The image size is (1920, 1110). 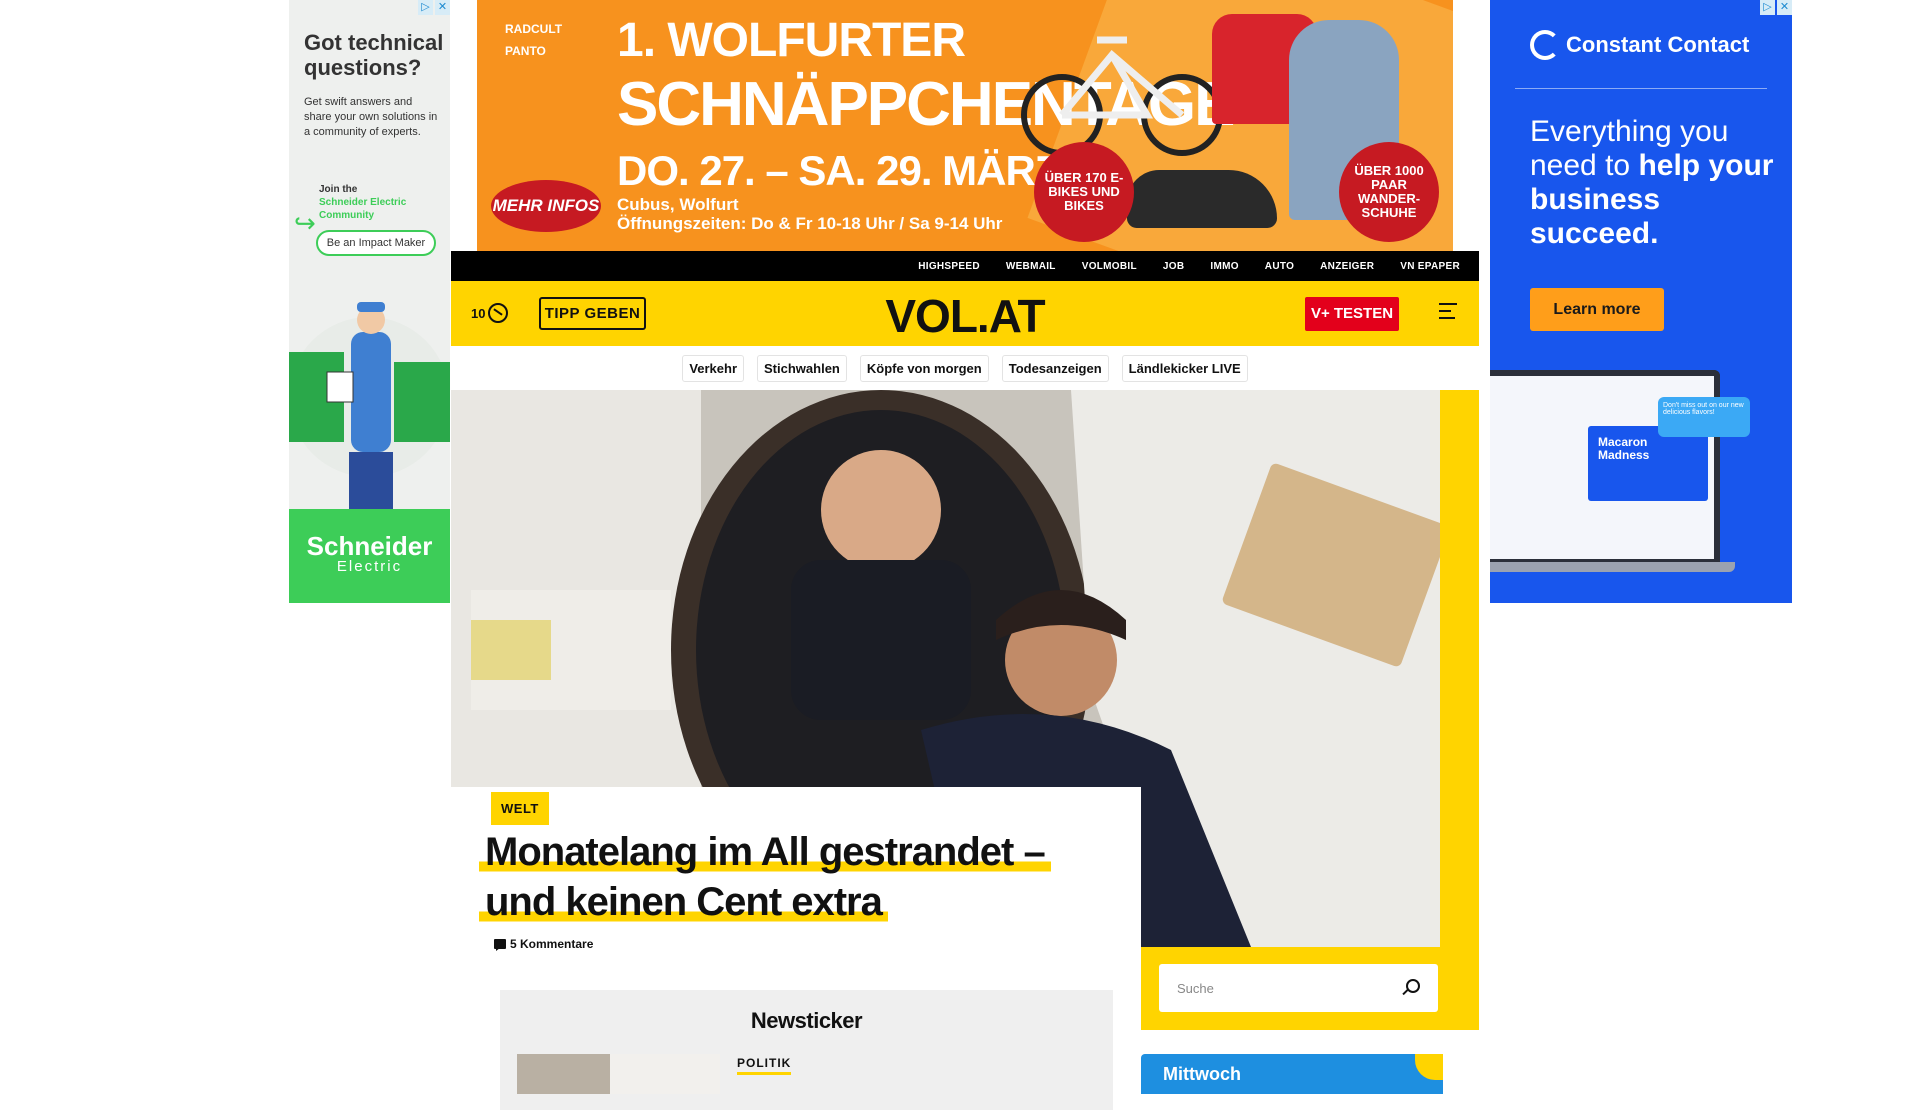 I want to click on search-input, so click(x=1269, y=988).